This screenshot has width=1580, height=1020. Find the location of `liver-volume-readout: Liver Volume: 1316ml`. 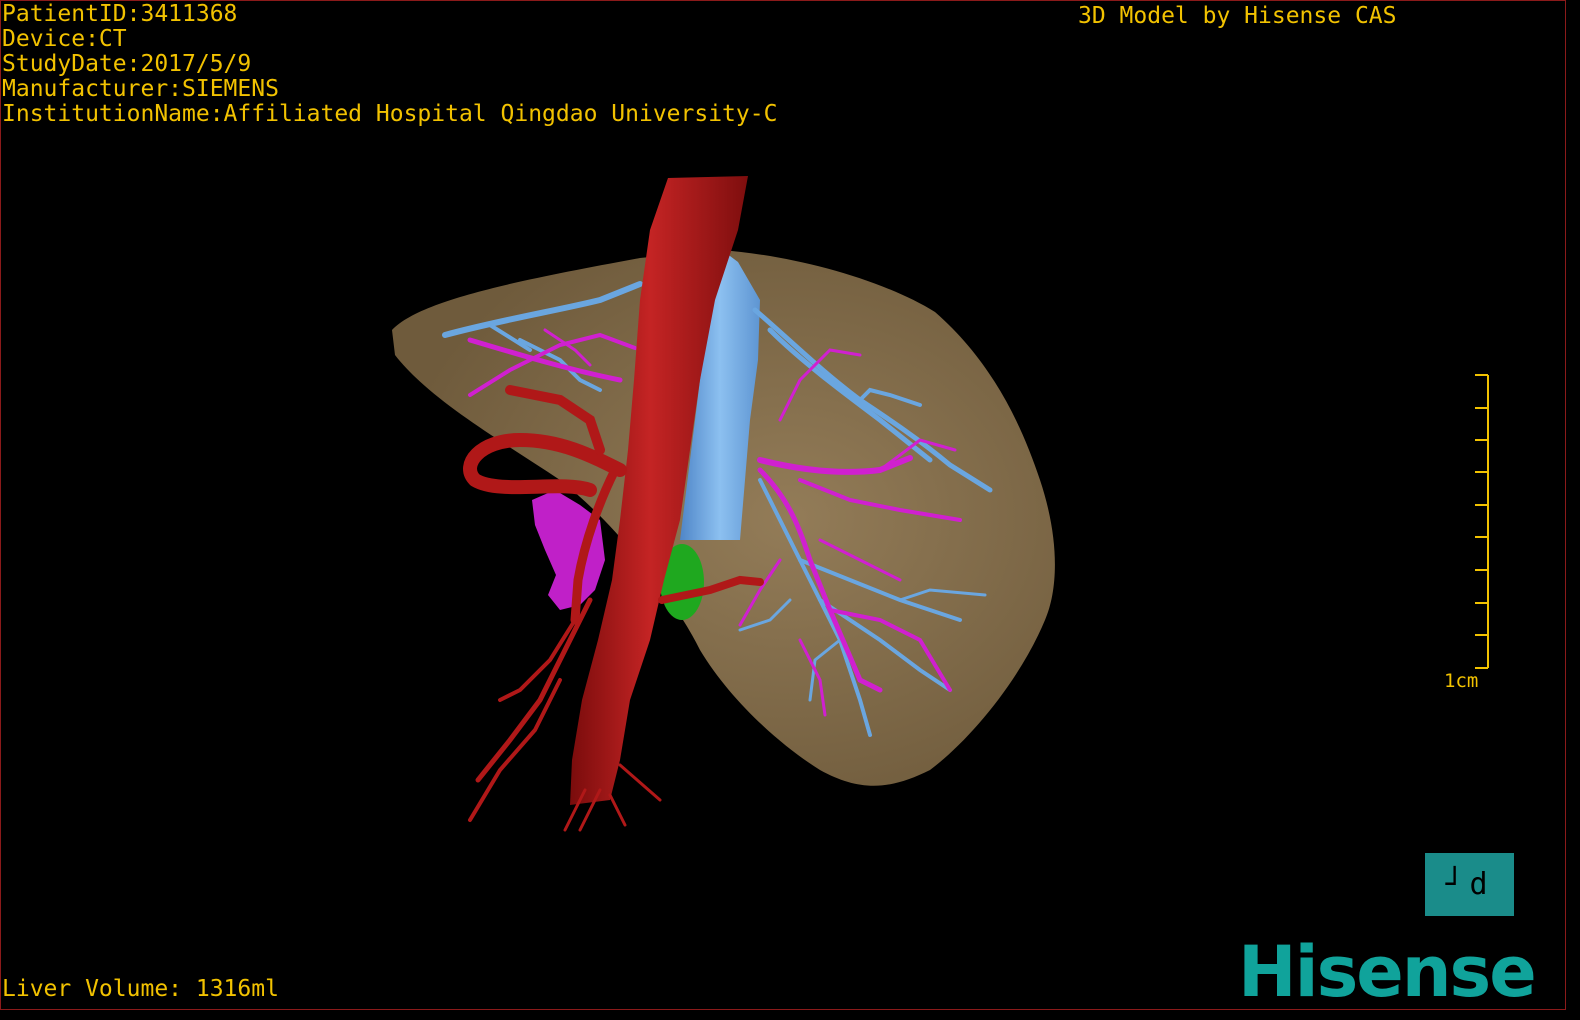

liver-volume-readout: Liver Volume: 1316ml is located at coordinates (140, 989).